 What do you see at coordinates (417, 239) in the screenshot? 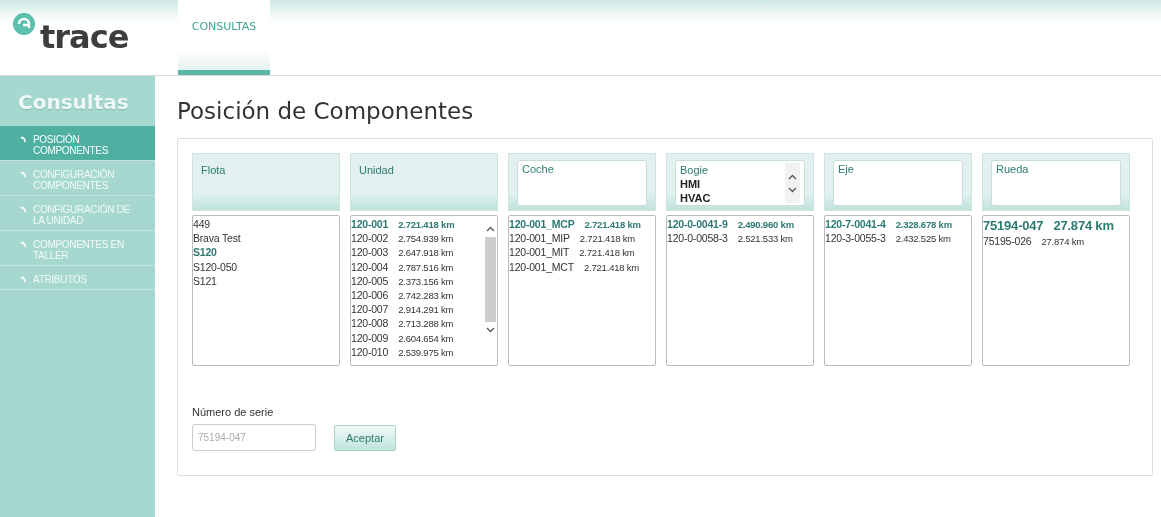
I see `list-item: 120-002 2.754.939 km` at bounding box center [417, 239].